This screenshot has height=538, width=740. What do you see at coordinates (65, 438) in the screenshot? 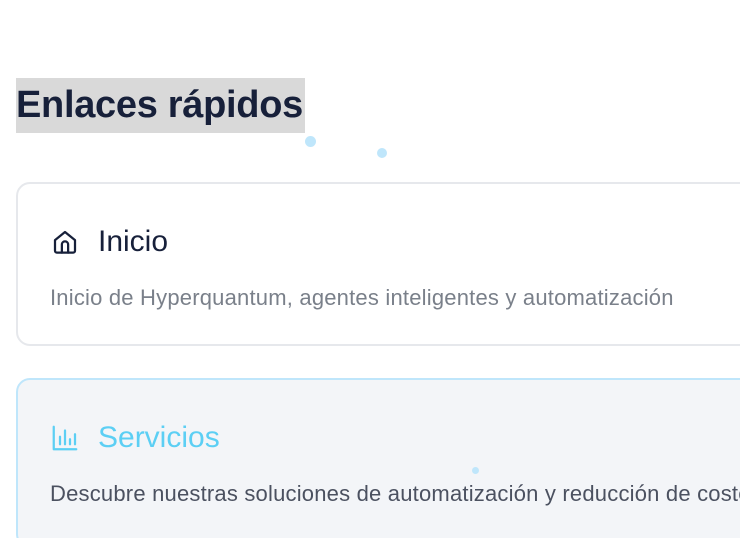
I see `bar-chart-icon` at bounding box center [65, 438].